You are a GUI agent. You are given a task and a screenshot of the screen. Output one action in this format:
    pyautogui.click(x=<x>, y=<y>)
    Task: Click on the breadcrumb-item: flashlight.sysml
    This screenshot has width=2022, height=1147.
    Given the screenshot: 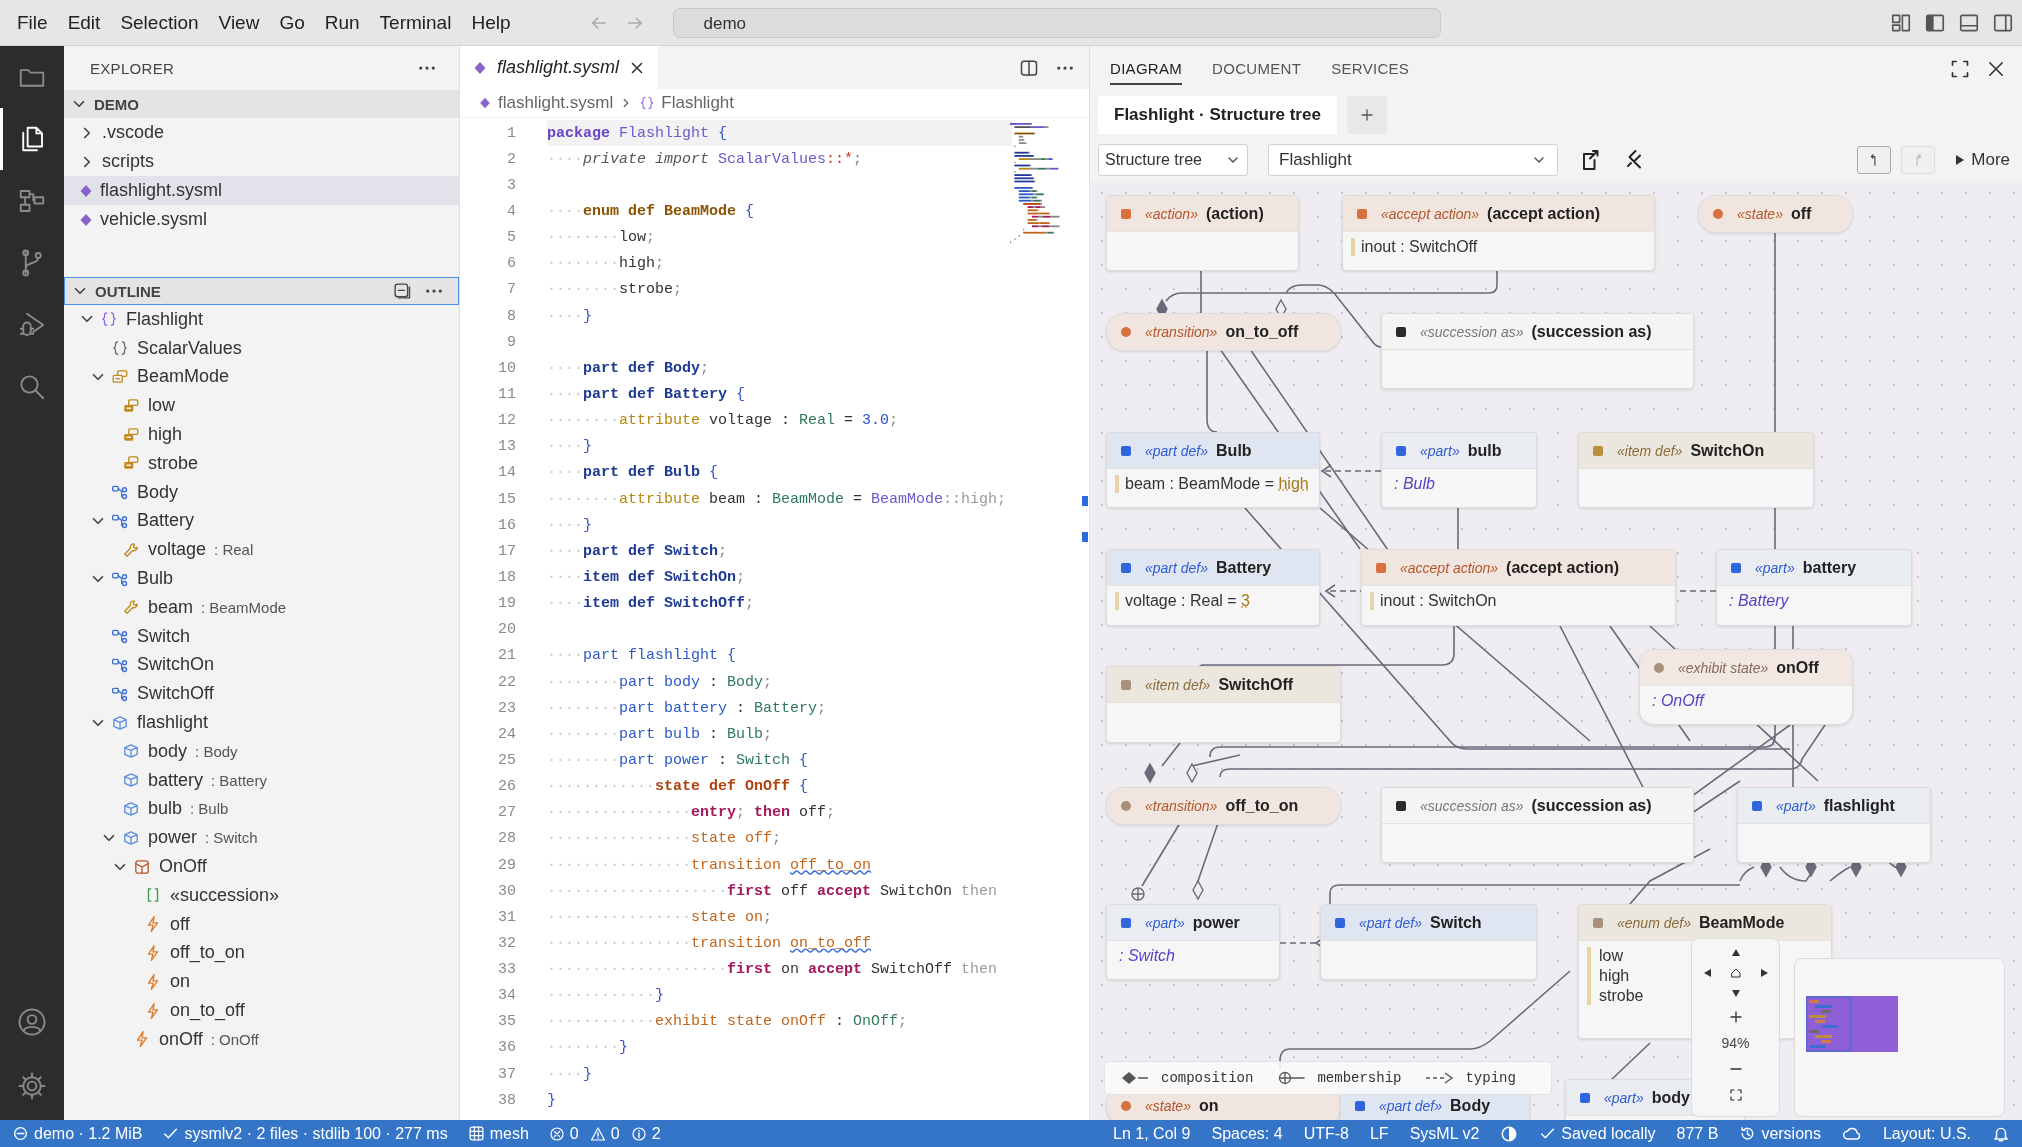 What is the action you would take?
    pyautogui.click(x=556, y=103)
    